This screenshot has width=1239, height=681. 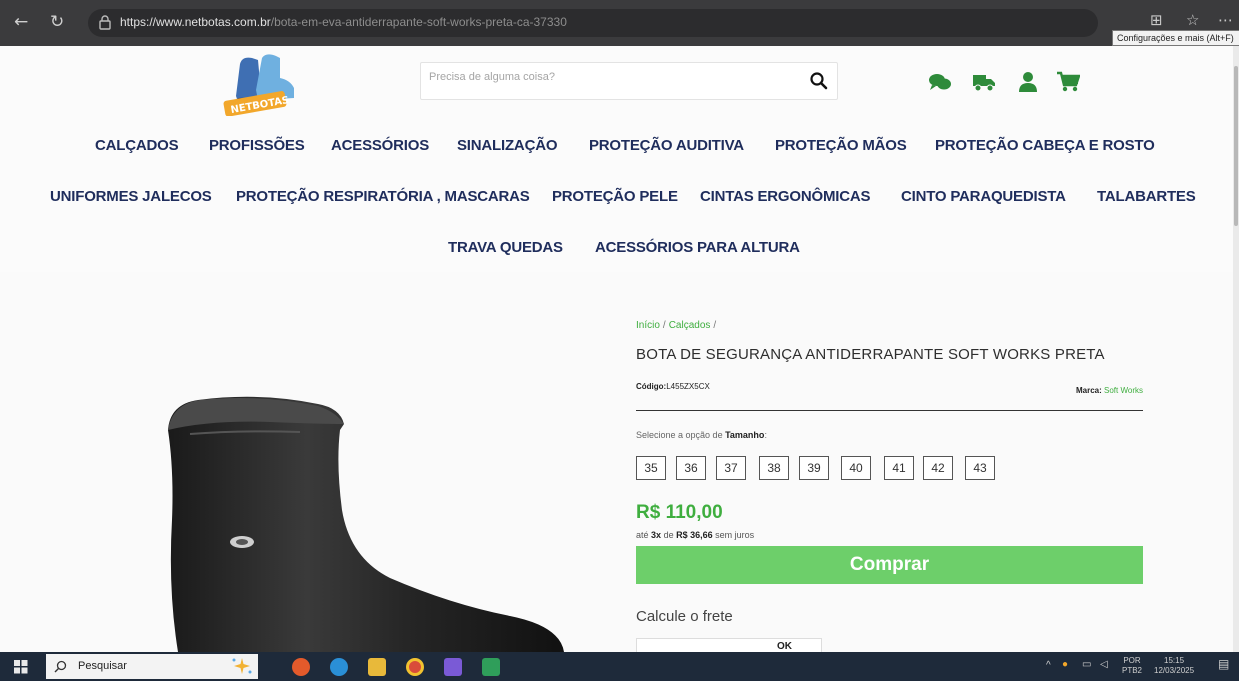 What do you see at coordinates (1192, 20) in the screenshot?
I see `favorite-star-icon: ☆` at bounding box center [1192, 20].